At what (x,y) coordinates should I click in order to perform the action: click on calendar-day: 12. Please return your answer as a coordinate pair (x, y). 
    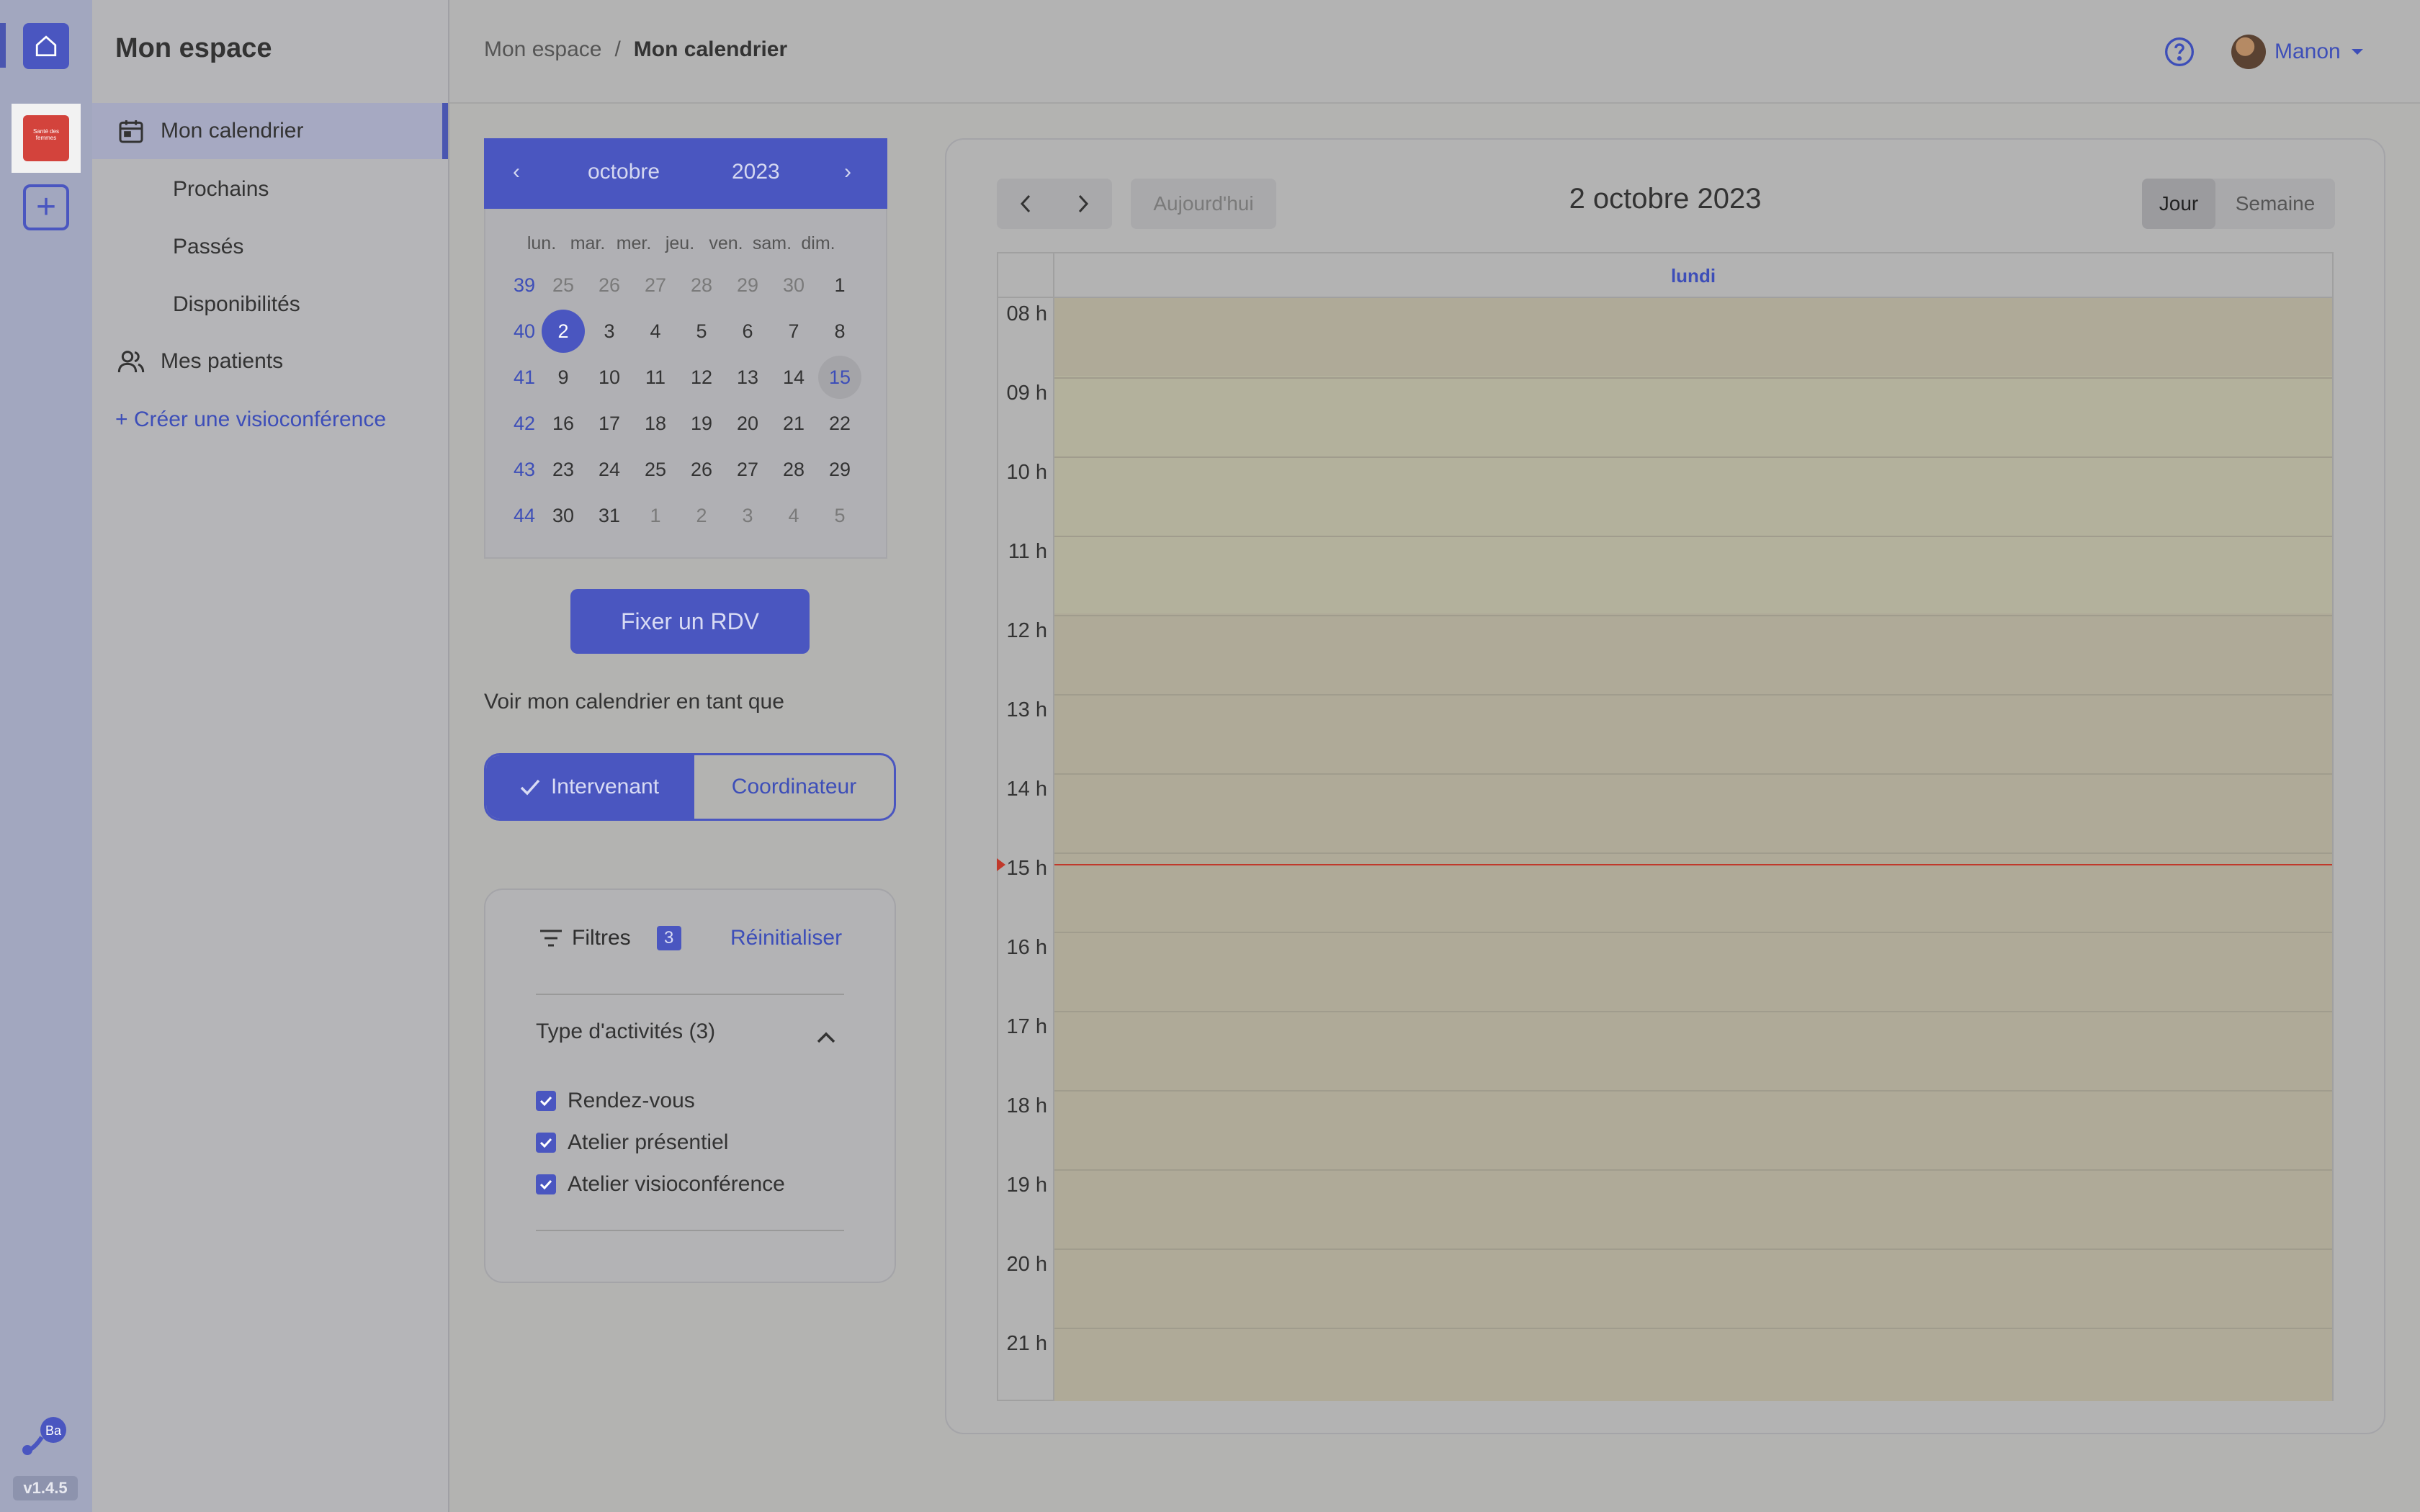
    Looking at the image, I should click on (701, 377).